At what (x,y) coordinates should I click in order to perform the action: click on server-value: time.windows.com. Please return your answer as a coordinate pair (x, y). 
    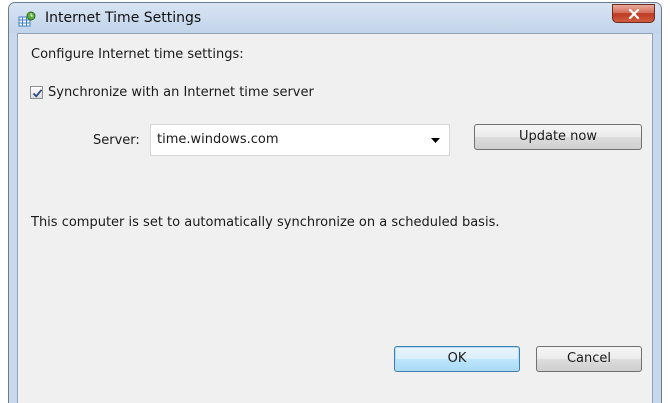
    Looking at the image, I should click on (218, 139).